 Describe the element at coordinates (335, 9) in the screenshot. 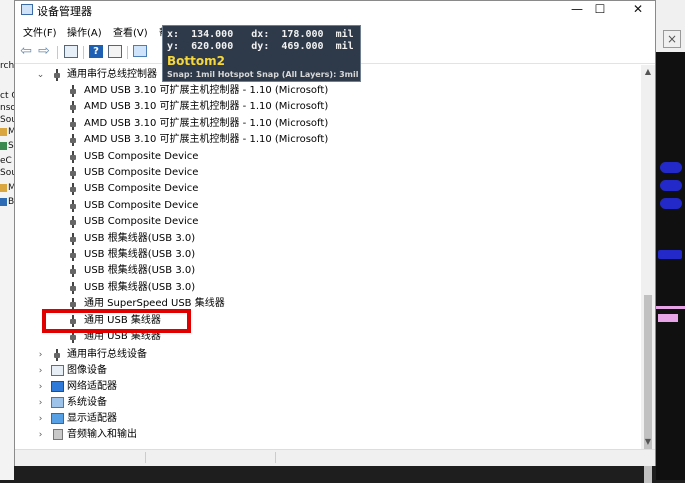

I see `title-bar: 设备管理器 — ☐ ✕` at that location.